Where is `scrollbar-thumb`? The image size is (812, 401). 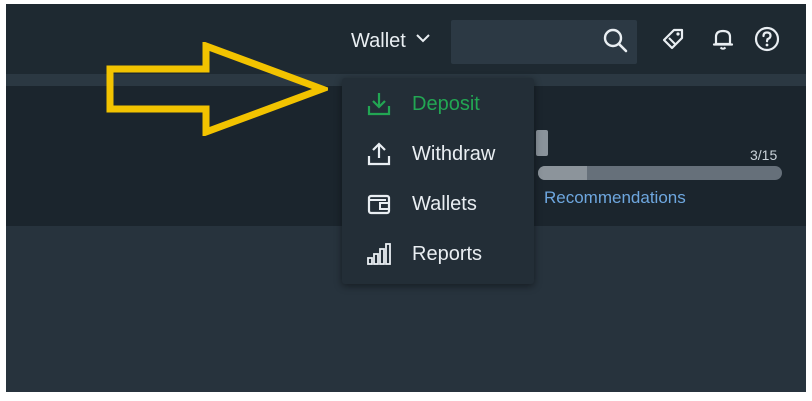 scrollbar-thumb is located at coordinates (542, 143).